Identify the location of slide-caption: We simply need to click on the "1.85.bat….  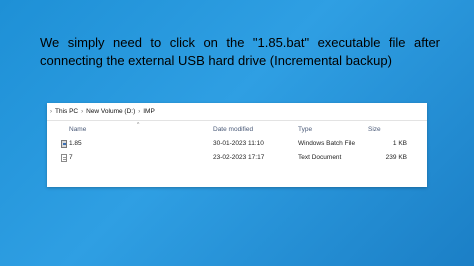
(240, 52).